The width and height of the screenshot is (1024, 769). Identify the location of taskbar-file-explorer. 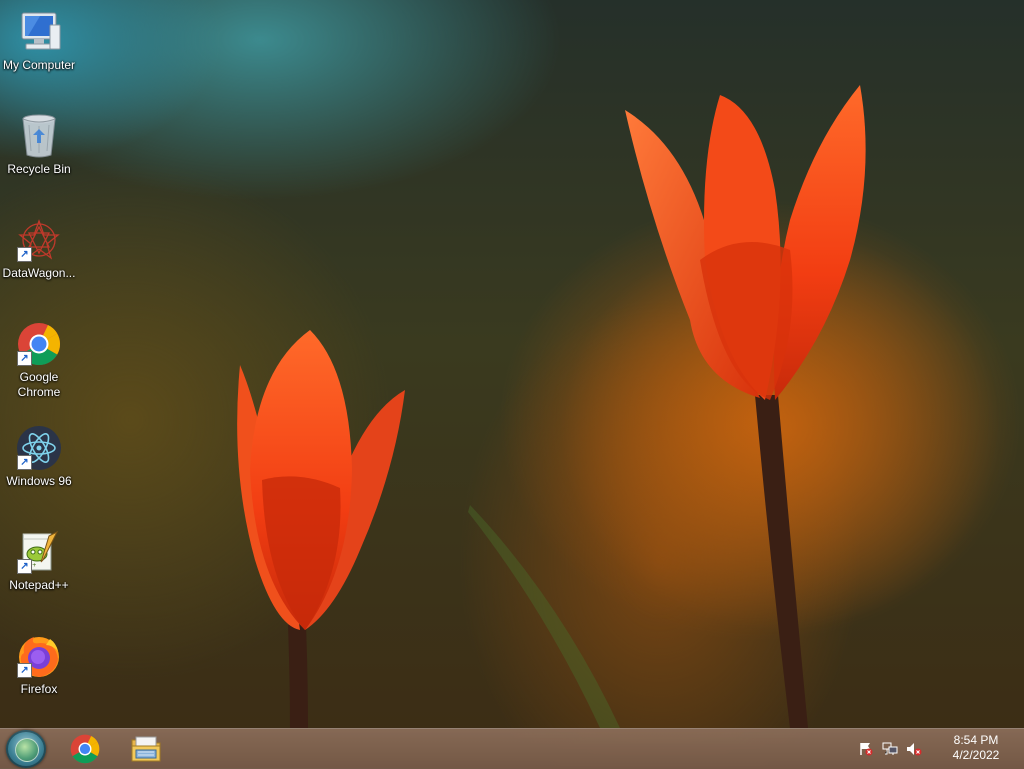
(146, 749).